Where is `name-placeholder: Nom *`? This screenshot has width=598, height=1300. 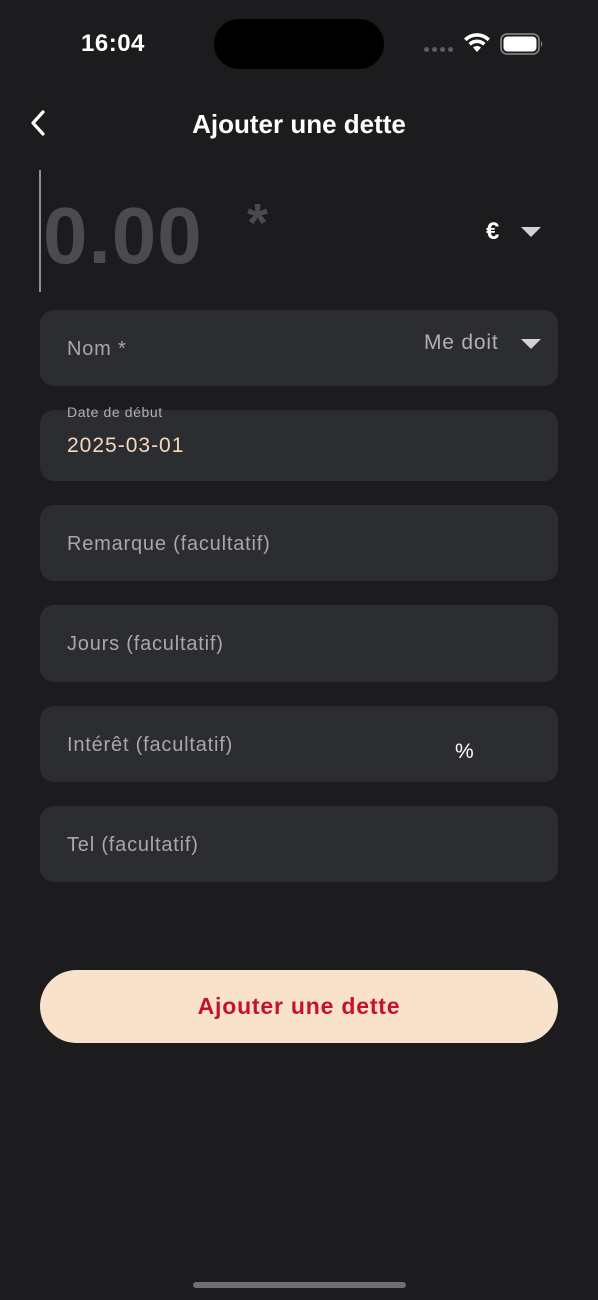 name-placeholder: Nom * is located at coordinates (97, 349).